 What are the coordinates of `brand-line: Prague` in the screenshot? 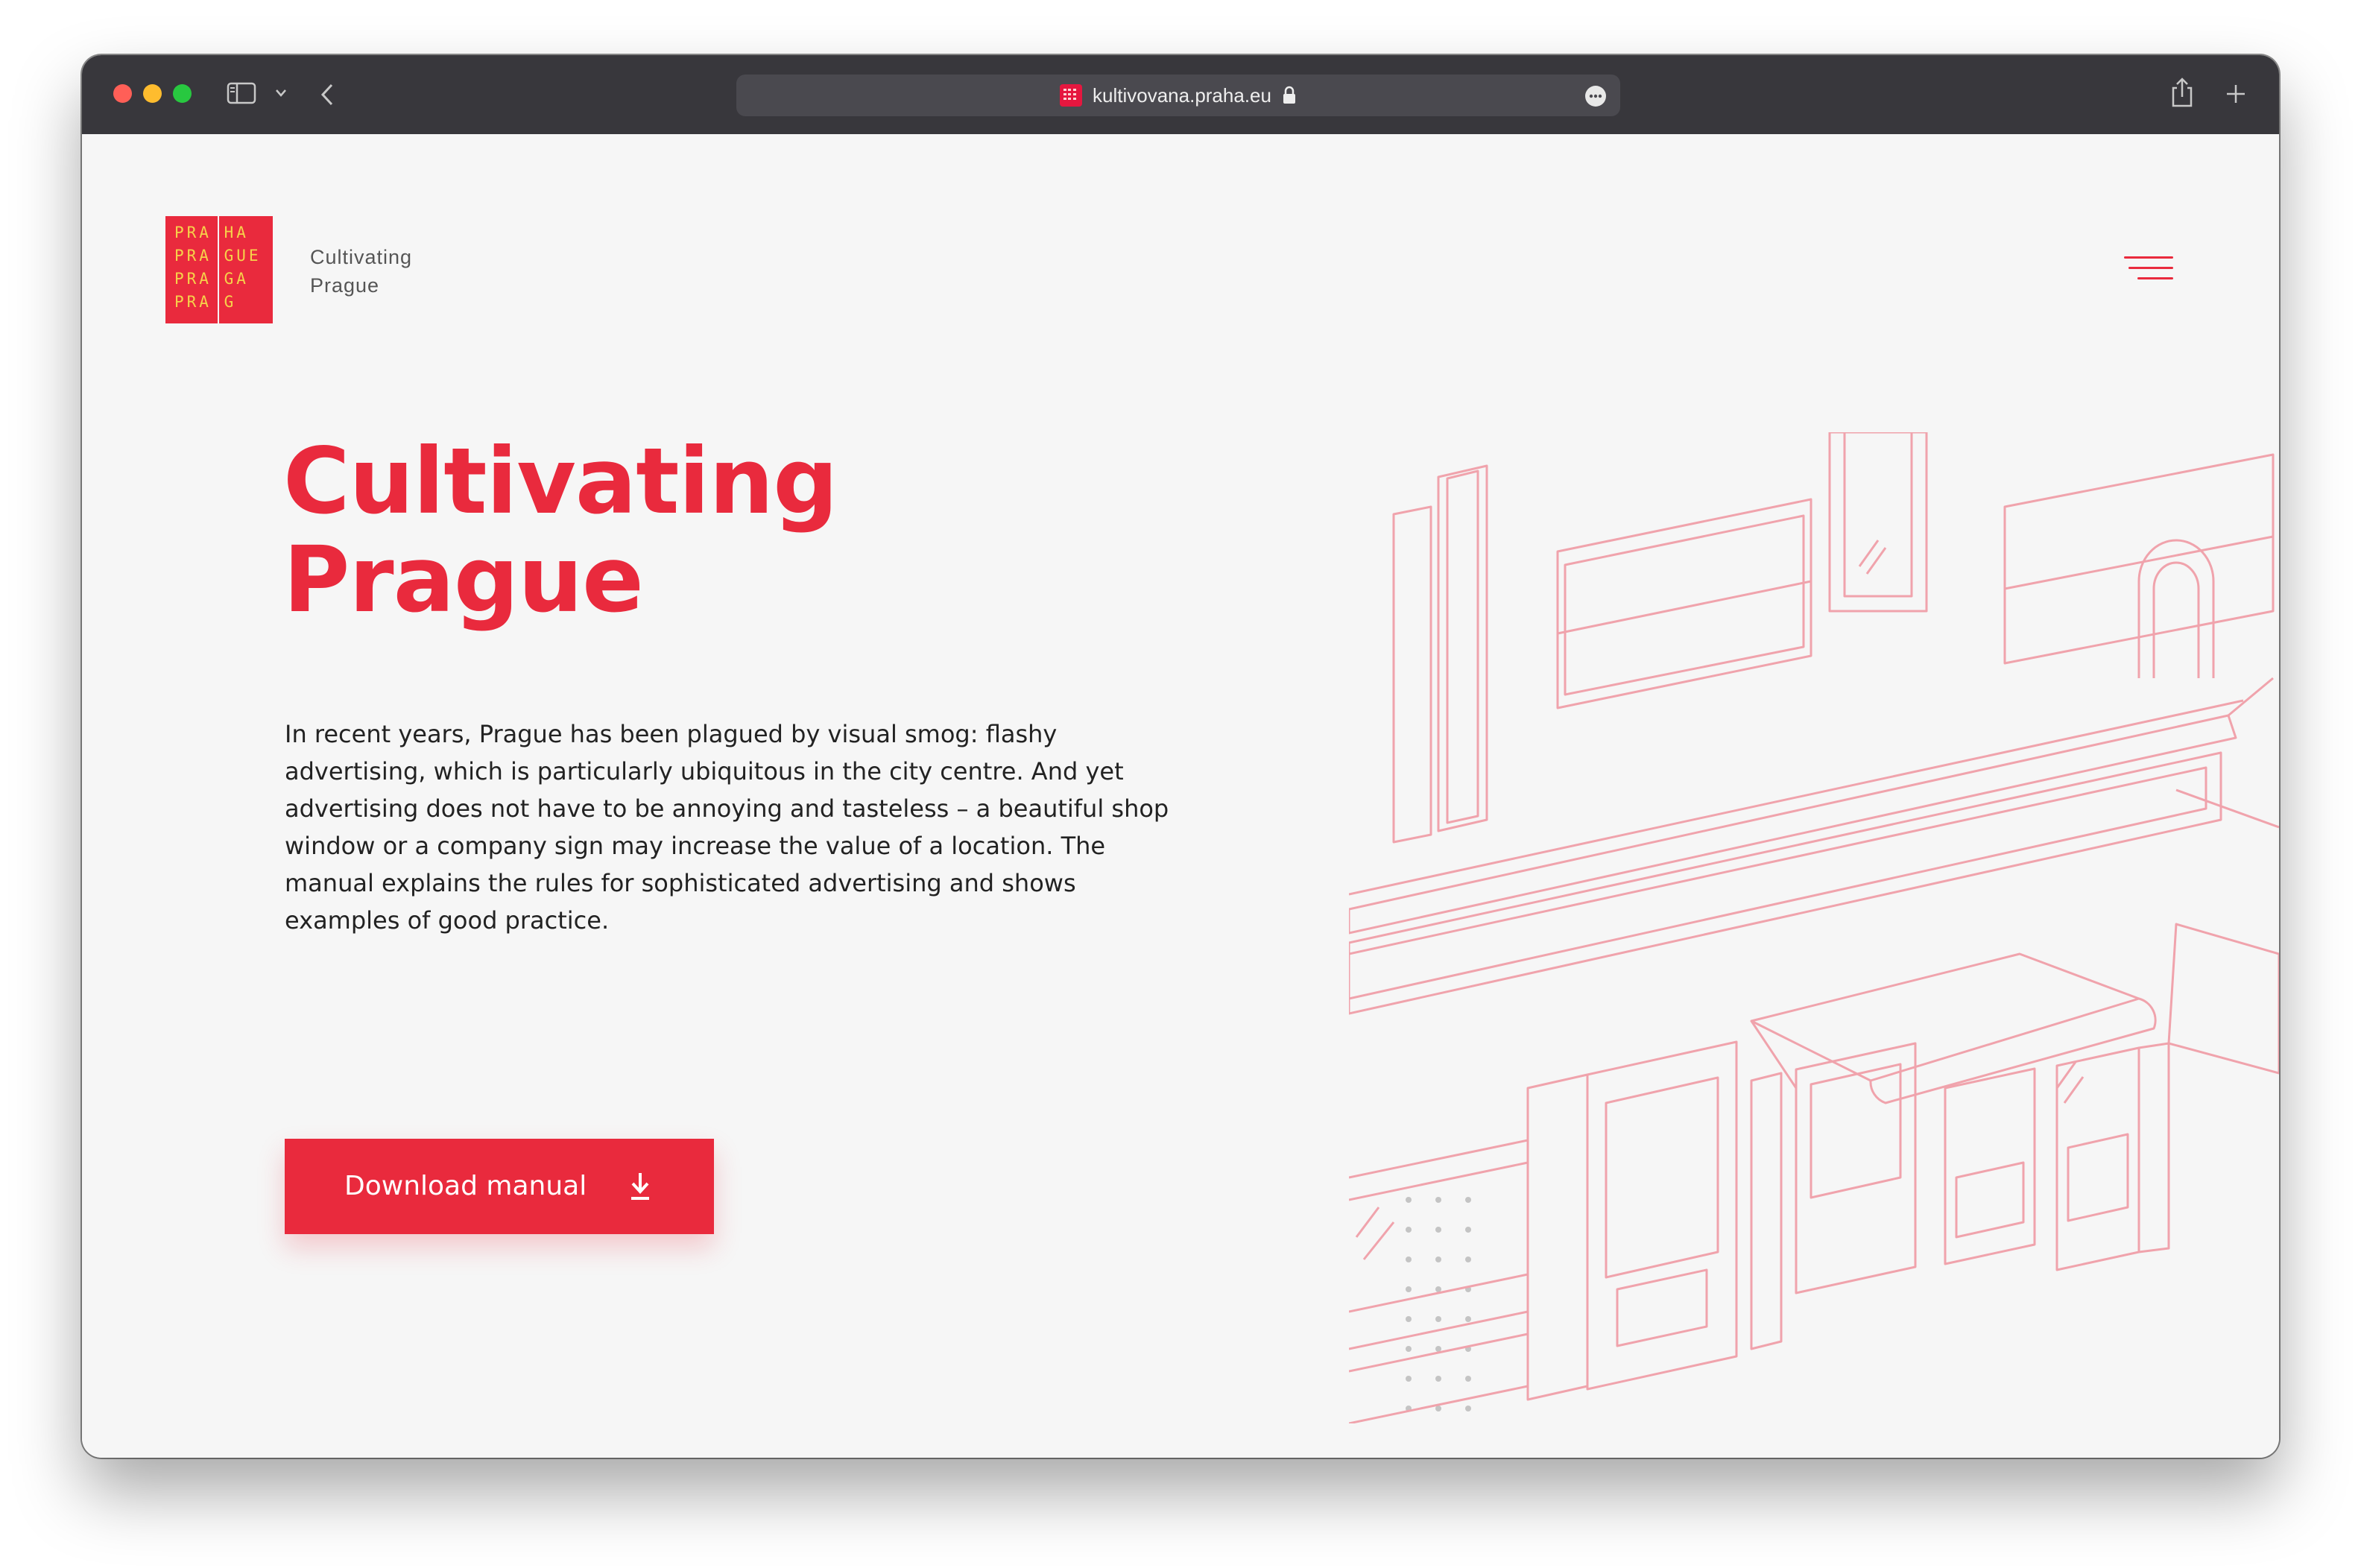 It's located at (345, 285).